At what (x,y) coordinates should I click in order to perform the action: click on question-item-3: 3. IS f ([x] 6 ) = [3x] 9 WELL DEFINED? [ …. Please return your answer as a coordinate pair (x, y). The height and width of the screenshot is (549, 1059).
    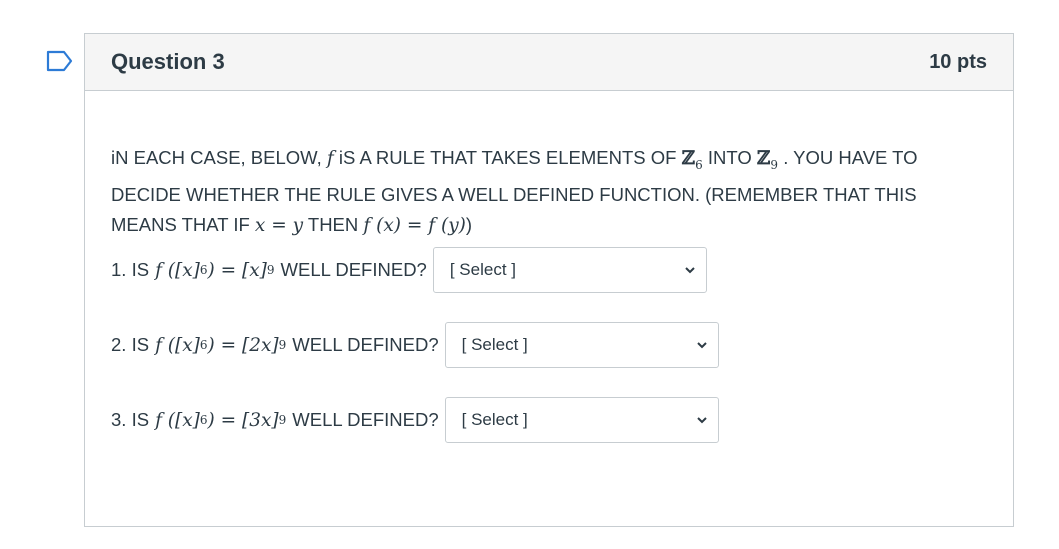
    Looking at the image, I should click on (415, 420).